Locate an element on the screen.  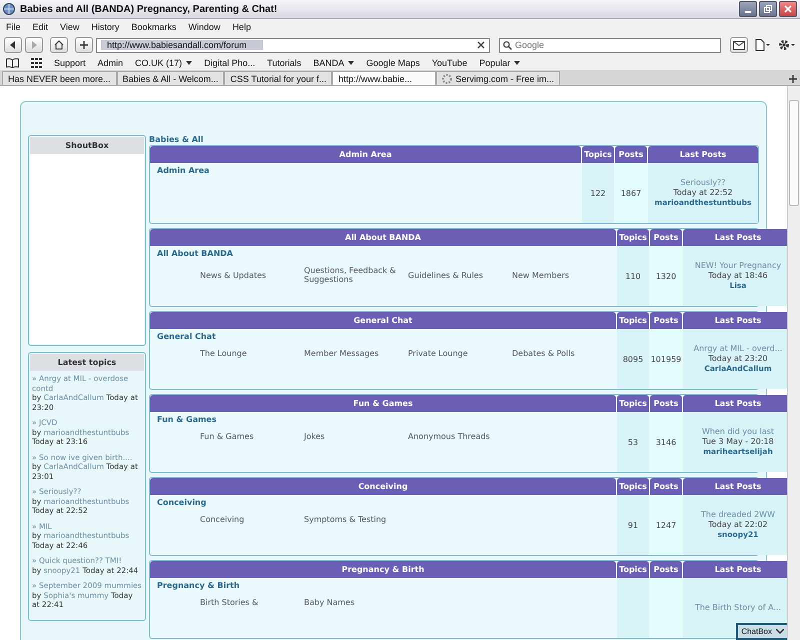
restore-button is located at coordinates (768, 9).